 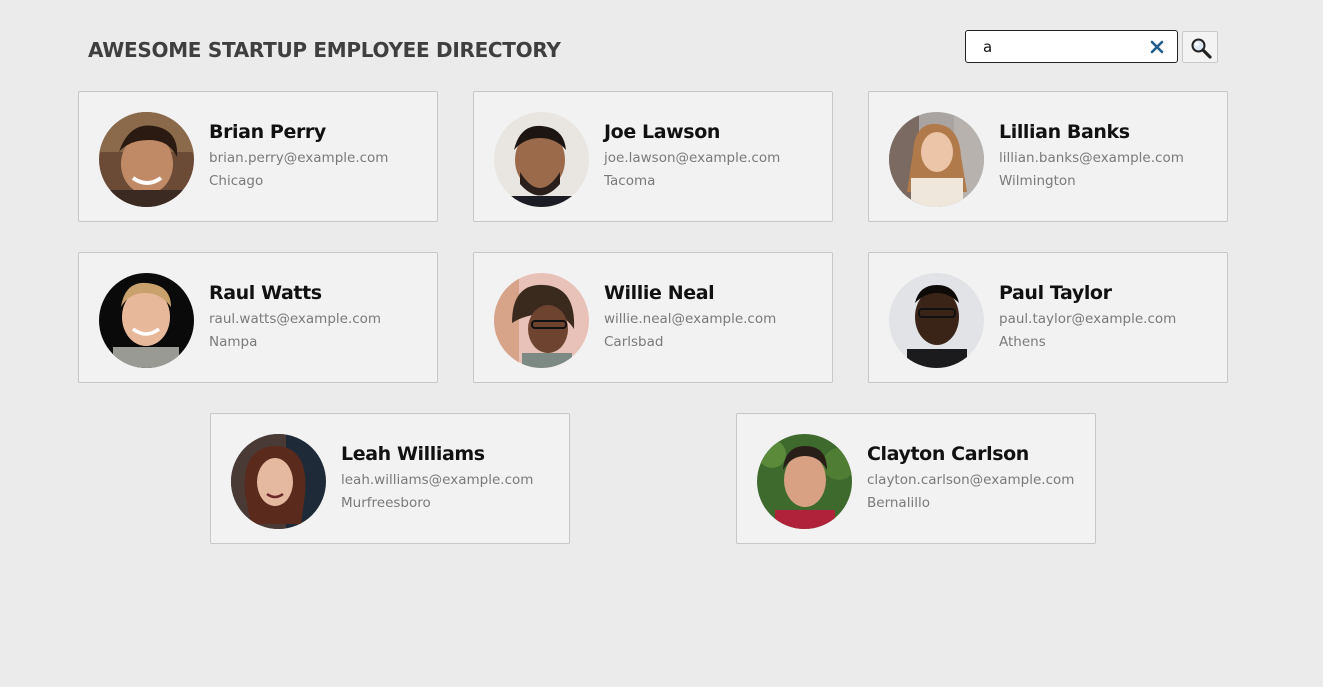 What do you see at coordinates (295, 319) in the screenshot?
I see `employee-email: raul.watts@example.com` at bounding box center [295, 319].